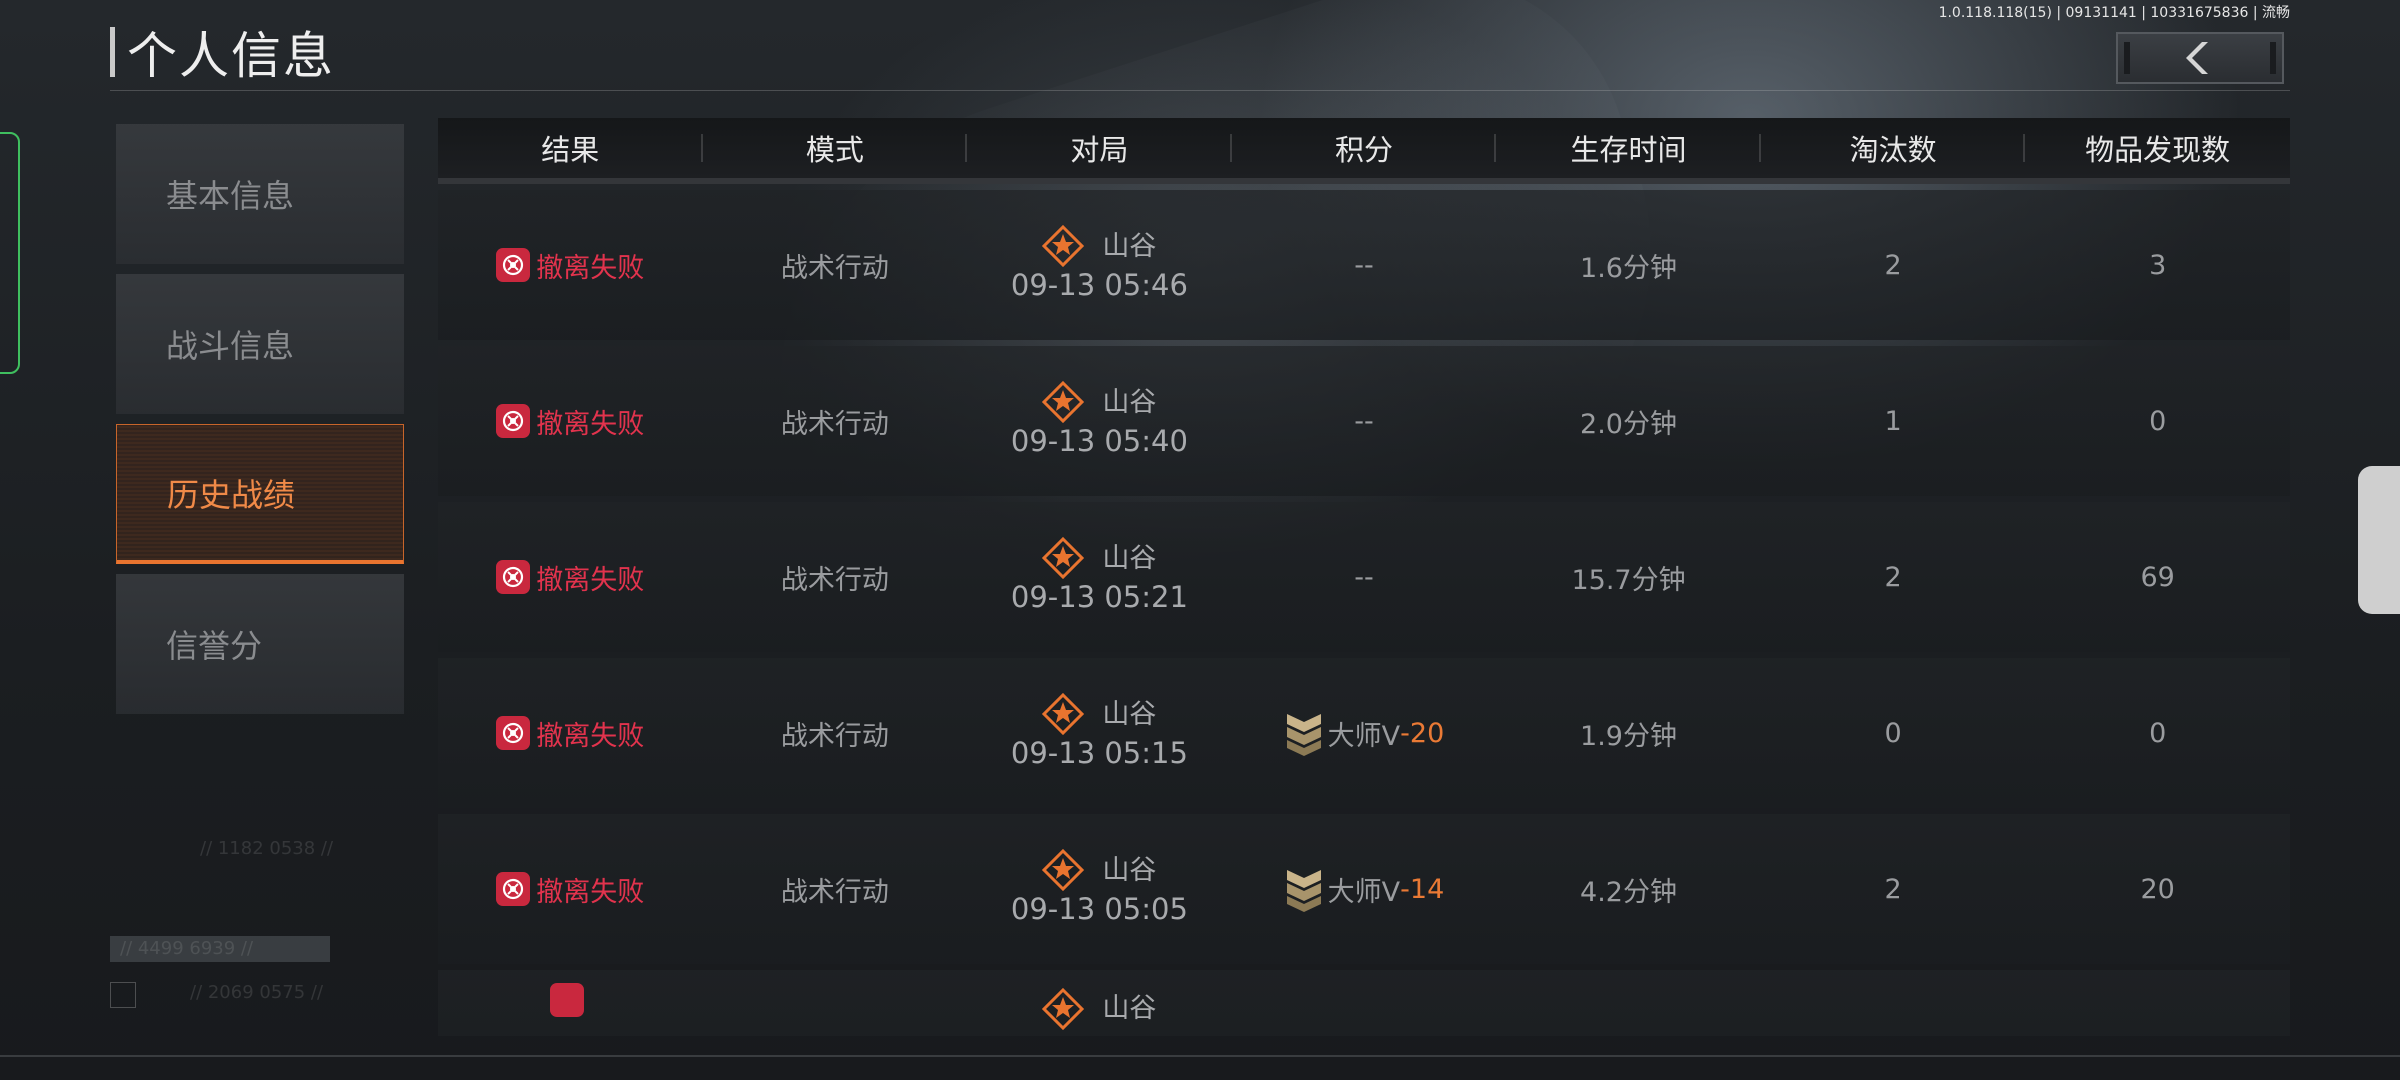 This screenshot has height=1080, width=2400. I want to click on title-marker, so click(112, 52).